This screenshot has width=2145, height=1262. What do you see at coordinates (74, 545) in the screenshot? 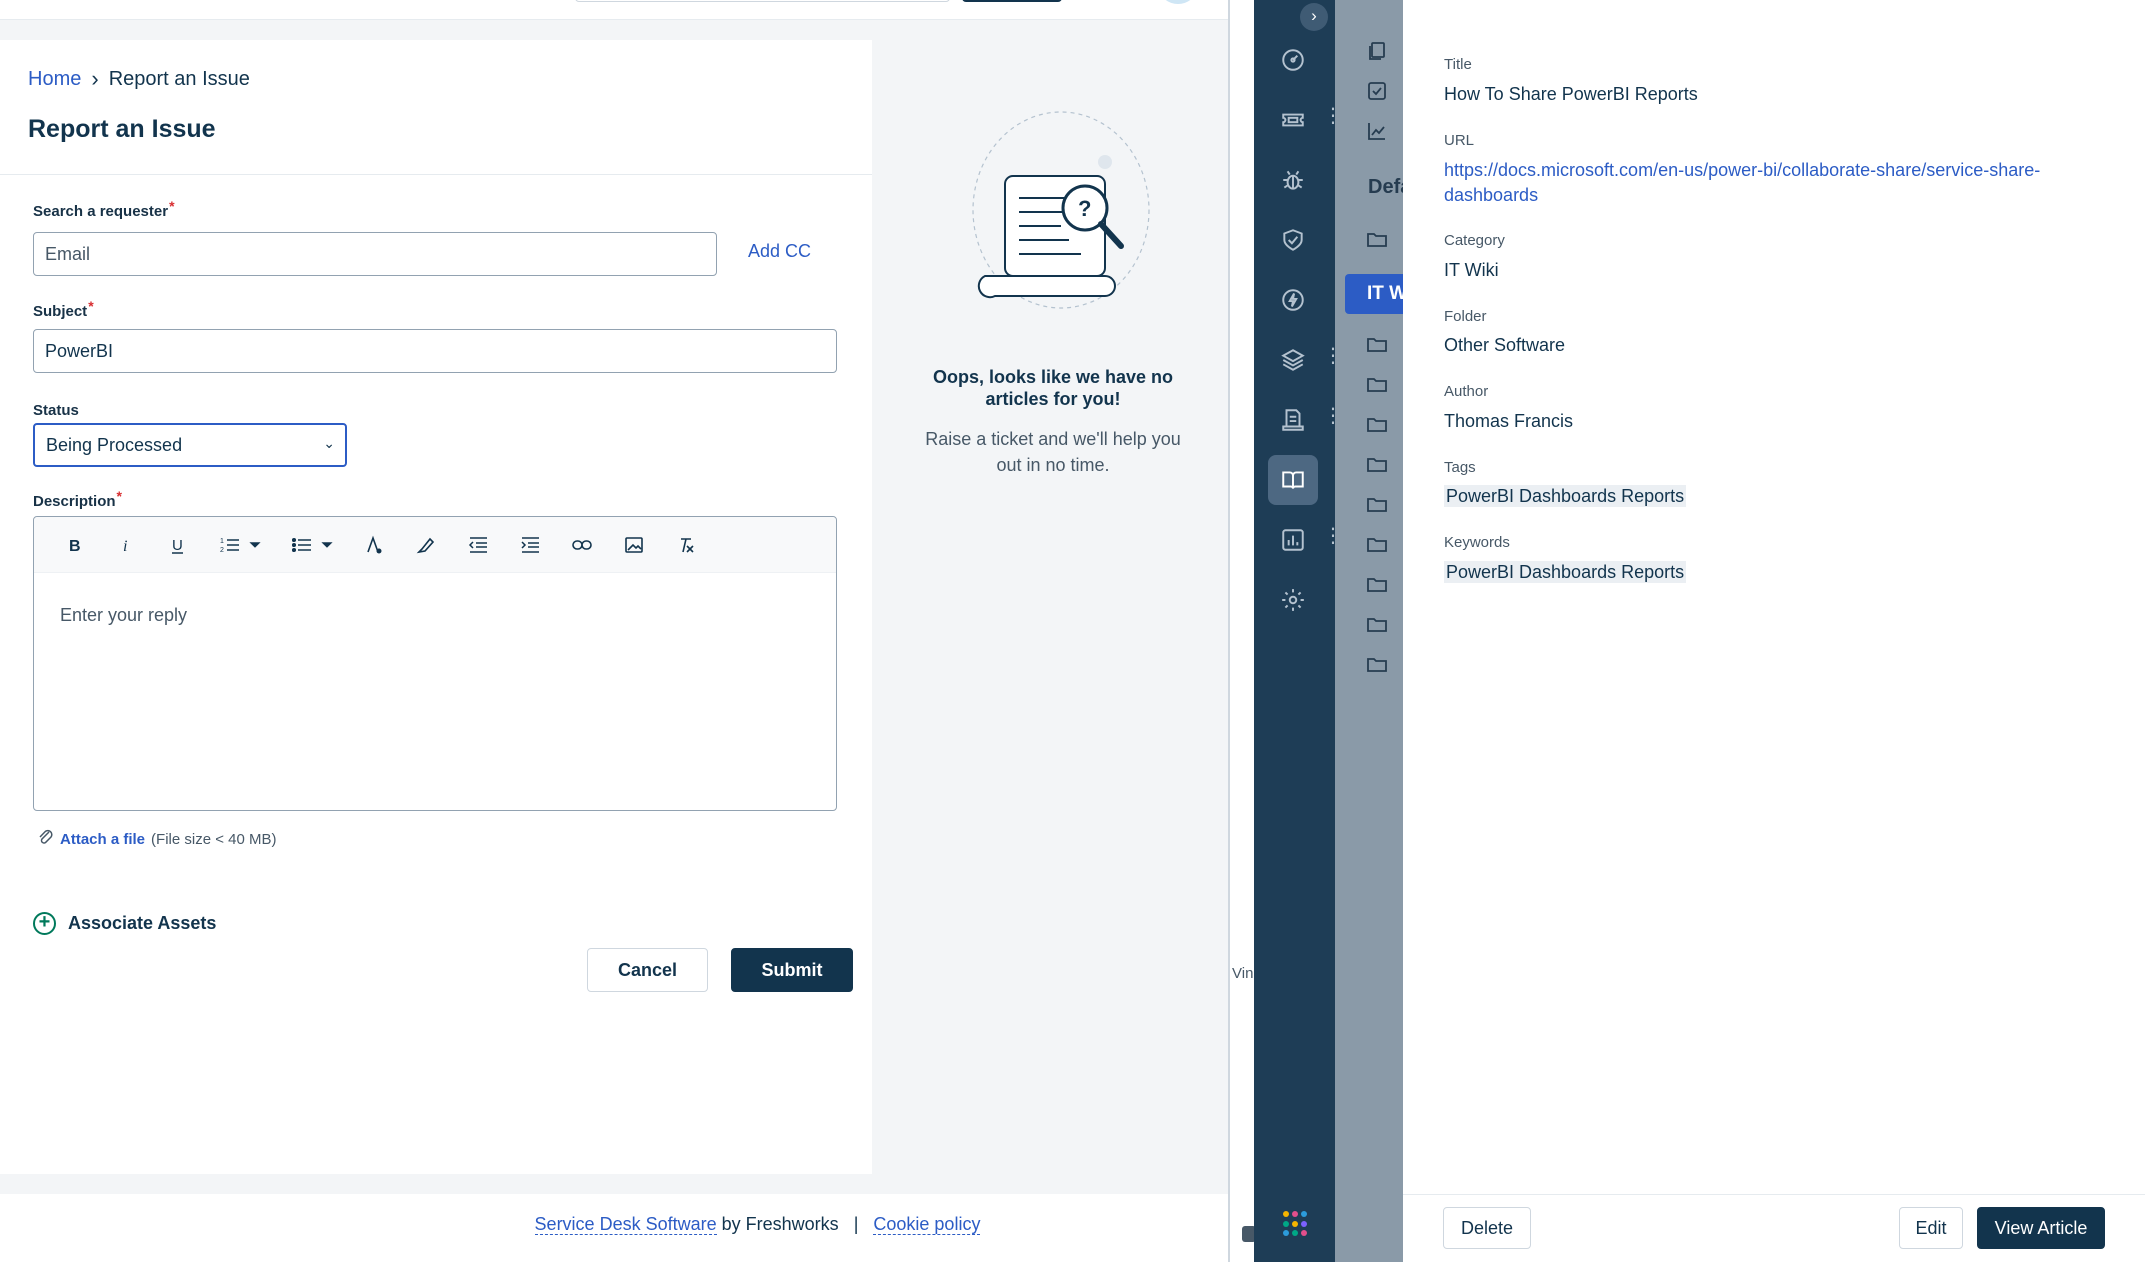
I see `bold-icon: B` at bounding box center [74, 545].